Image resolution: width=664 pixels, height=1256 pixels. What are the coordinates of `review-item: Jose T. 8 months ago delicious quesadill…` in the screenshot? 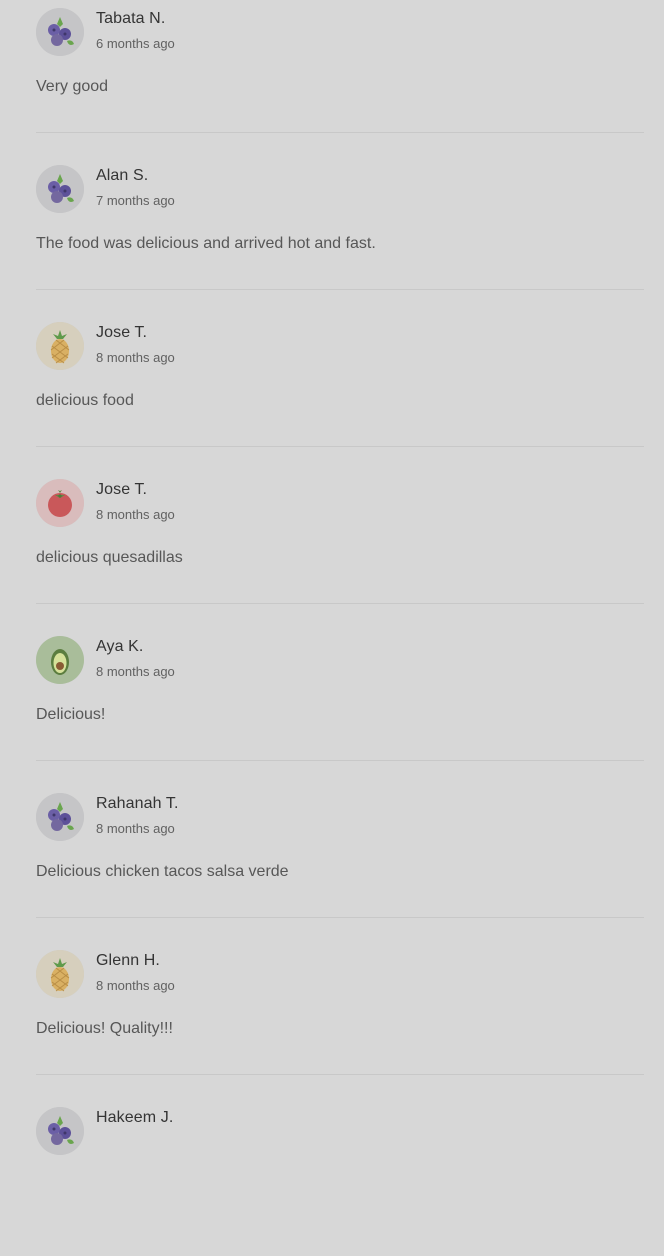 It's located at (332, 549).